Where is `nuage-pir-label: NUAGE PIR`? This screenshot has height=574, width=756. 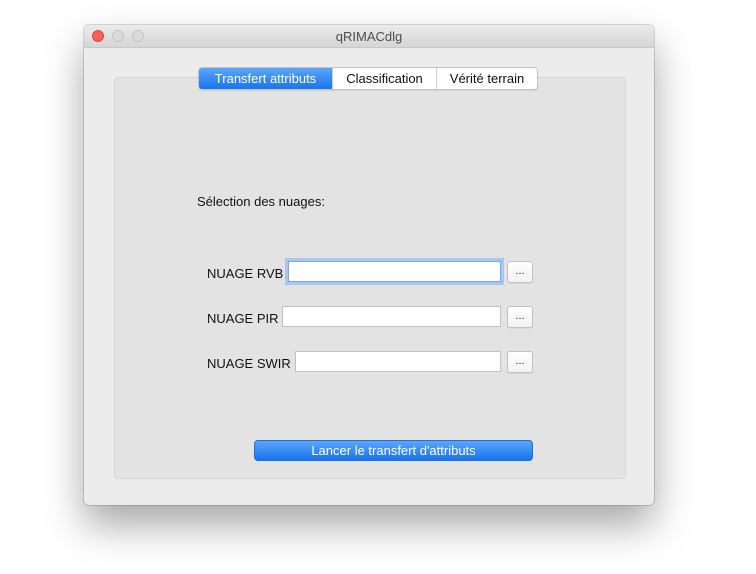 nuage-pir-label: NUAGE PIR is located at coordinates (243, 318).